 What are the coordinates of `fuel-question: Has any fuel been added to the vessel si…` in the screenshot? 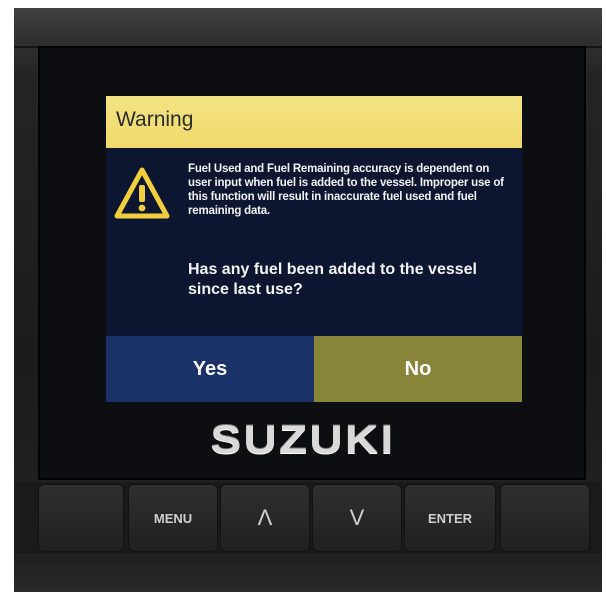 It's located at (332, 279).